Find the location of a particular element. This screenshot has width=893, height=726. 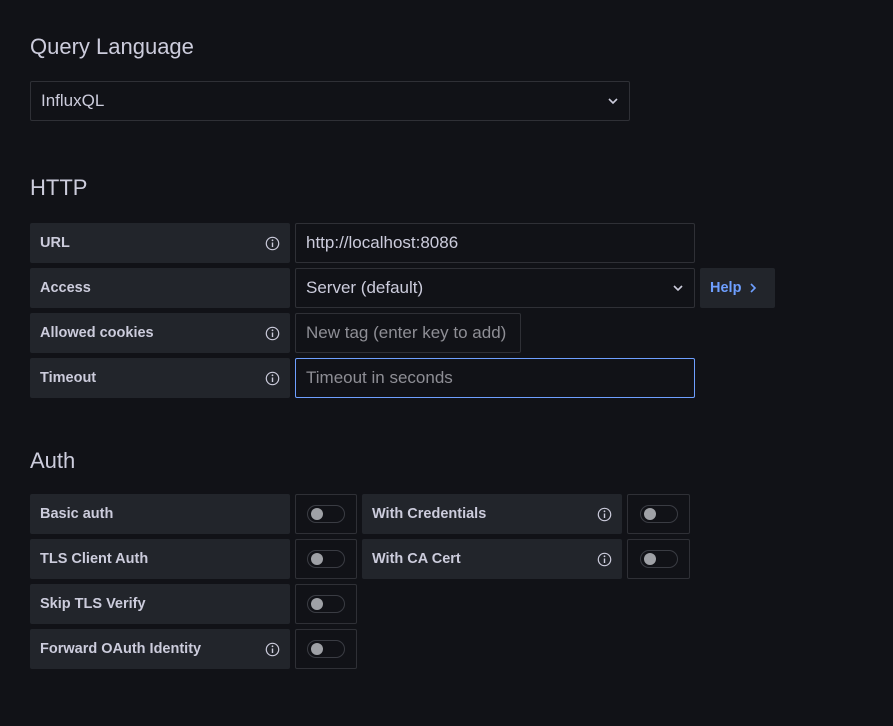

forward-oauth-toggle is located at coordinates (326, 649).